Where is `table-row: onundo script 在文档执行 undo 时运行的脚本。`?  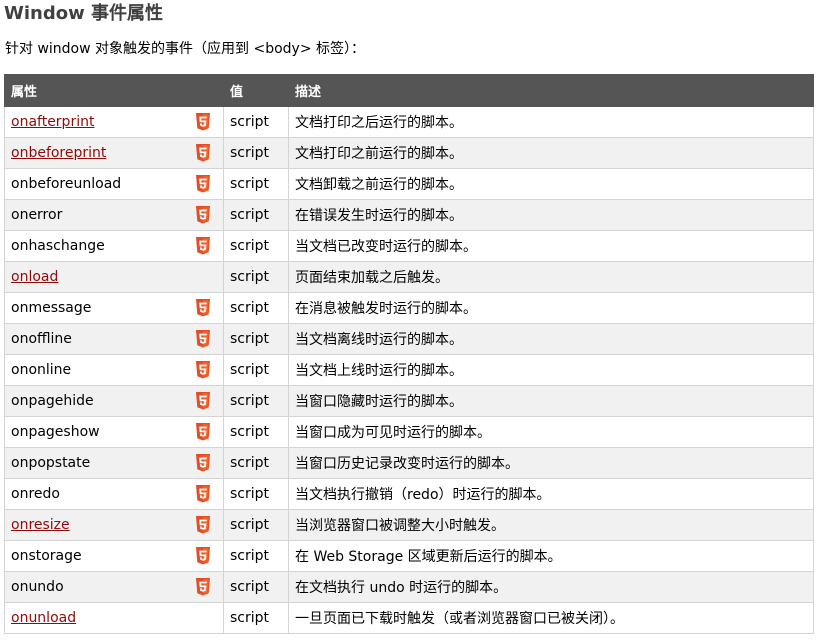 table-row: onundo script 在文档执行 undo 时运行的脚本。 is located at coordinates (409, 587).